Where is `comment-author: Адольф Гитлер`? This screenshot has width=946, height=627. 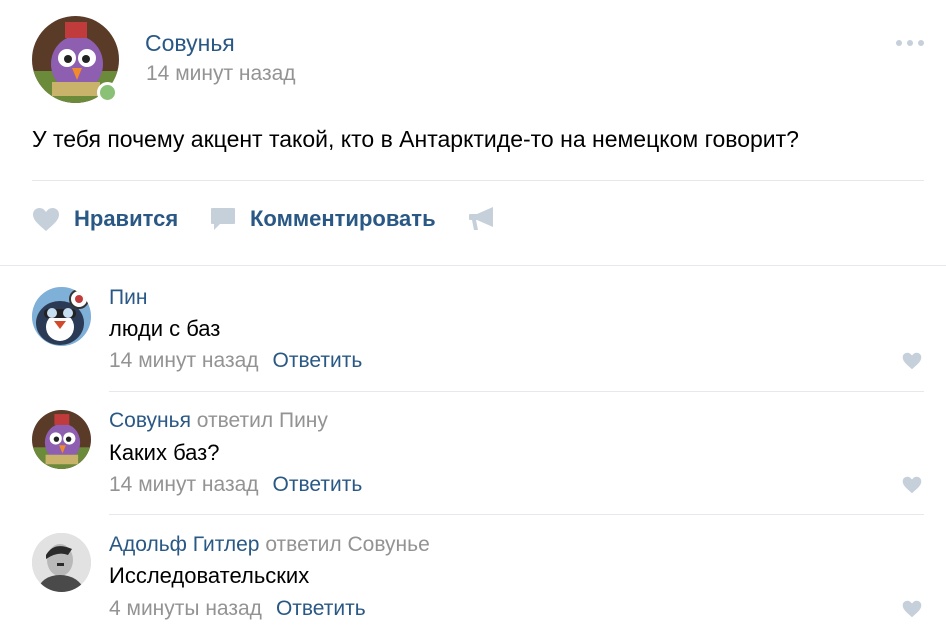 comment-author: Адольф Гитлер is located at coordinates (184, 544).